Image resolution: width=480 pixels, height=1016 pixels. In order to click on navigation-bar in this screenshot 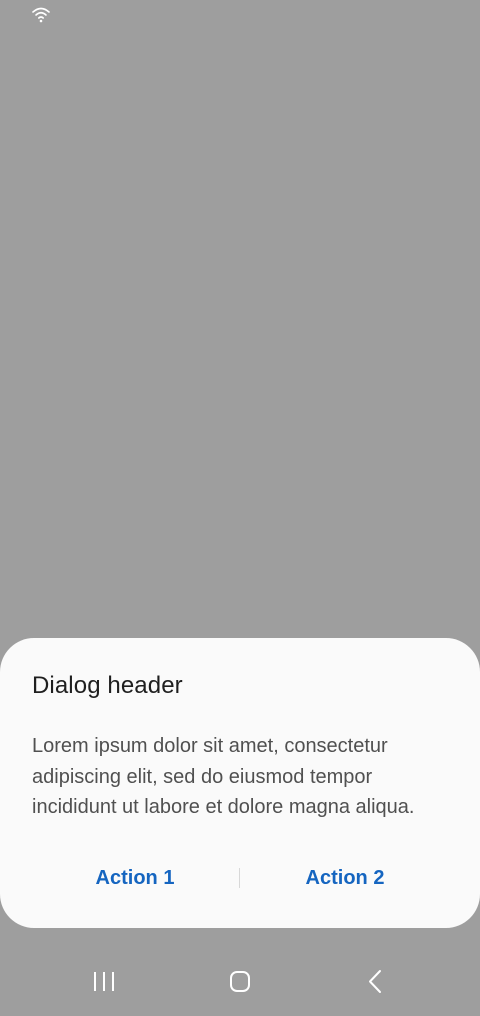, I will do `click(240, 981)`.